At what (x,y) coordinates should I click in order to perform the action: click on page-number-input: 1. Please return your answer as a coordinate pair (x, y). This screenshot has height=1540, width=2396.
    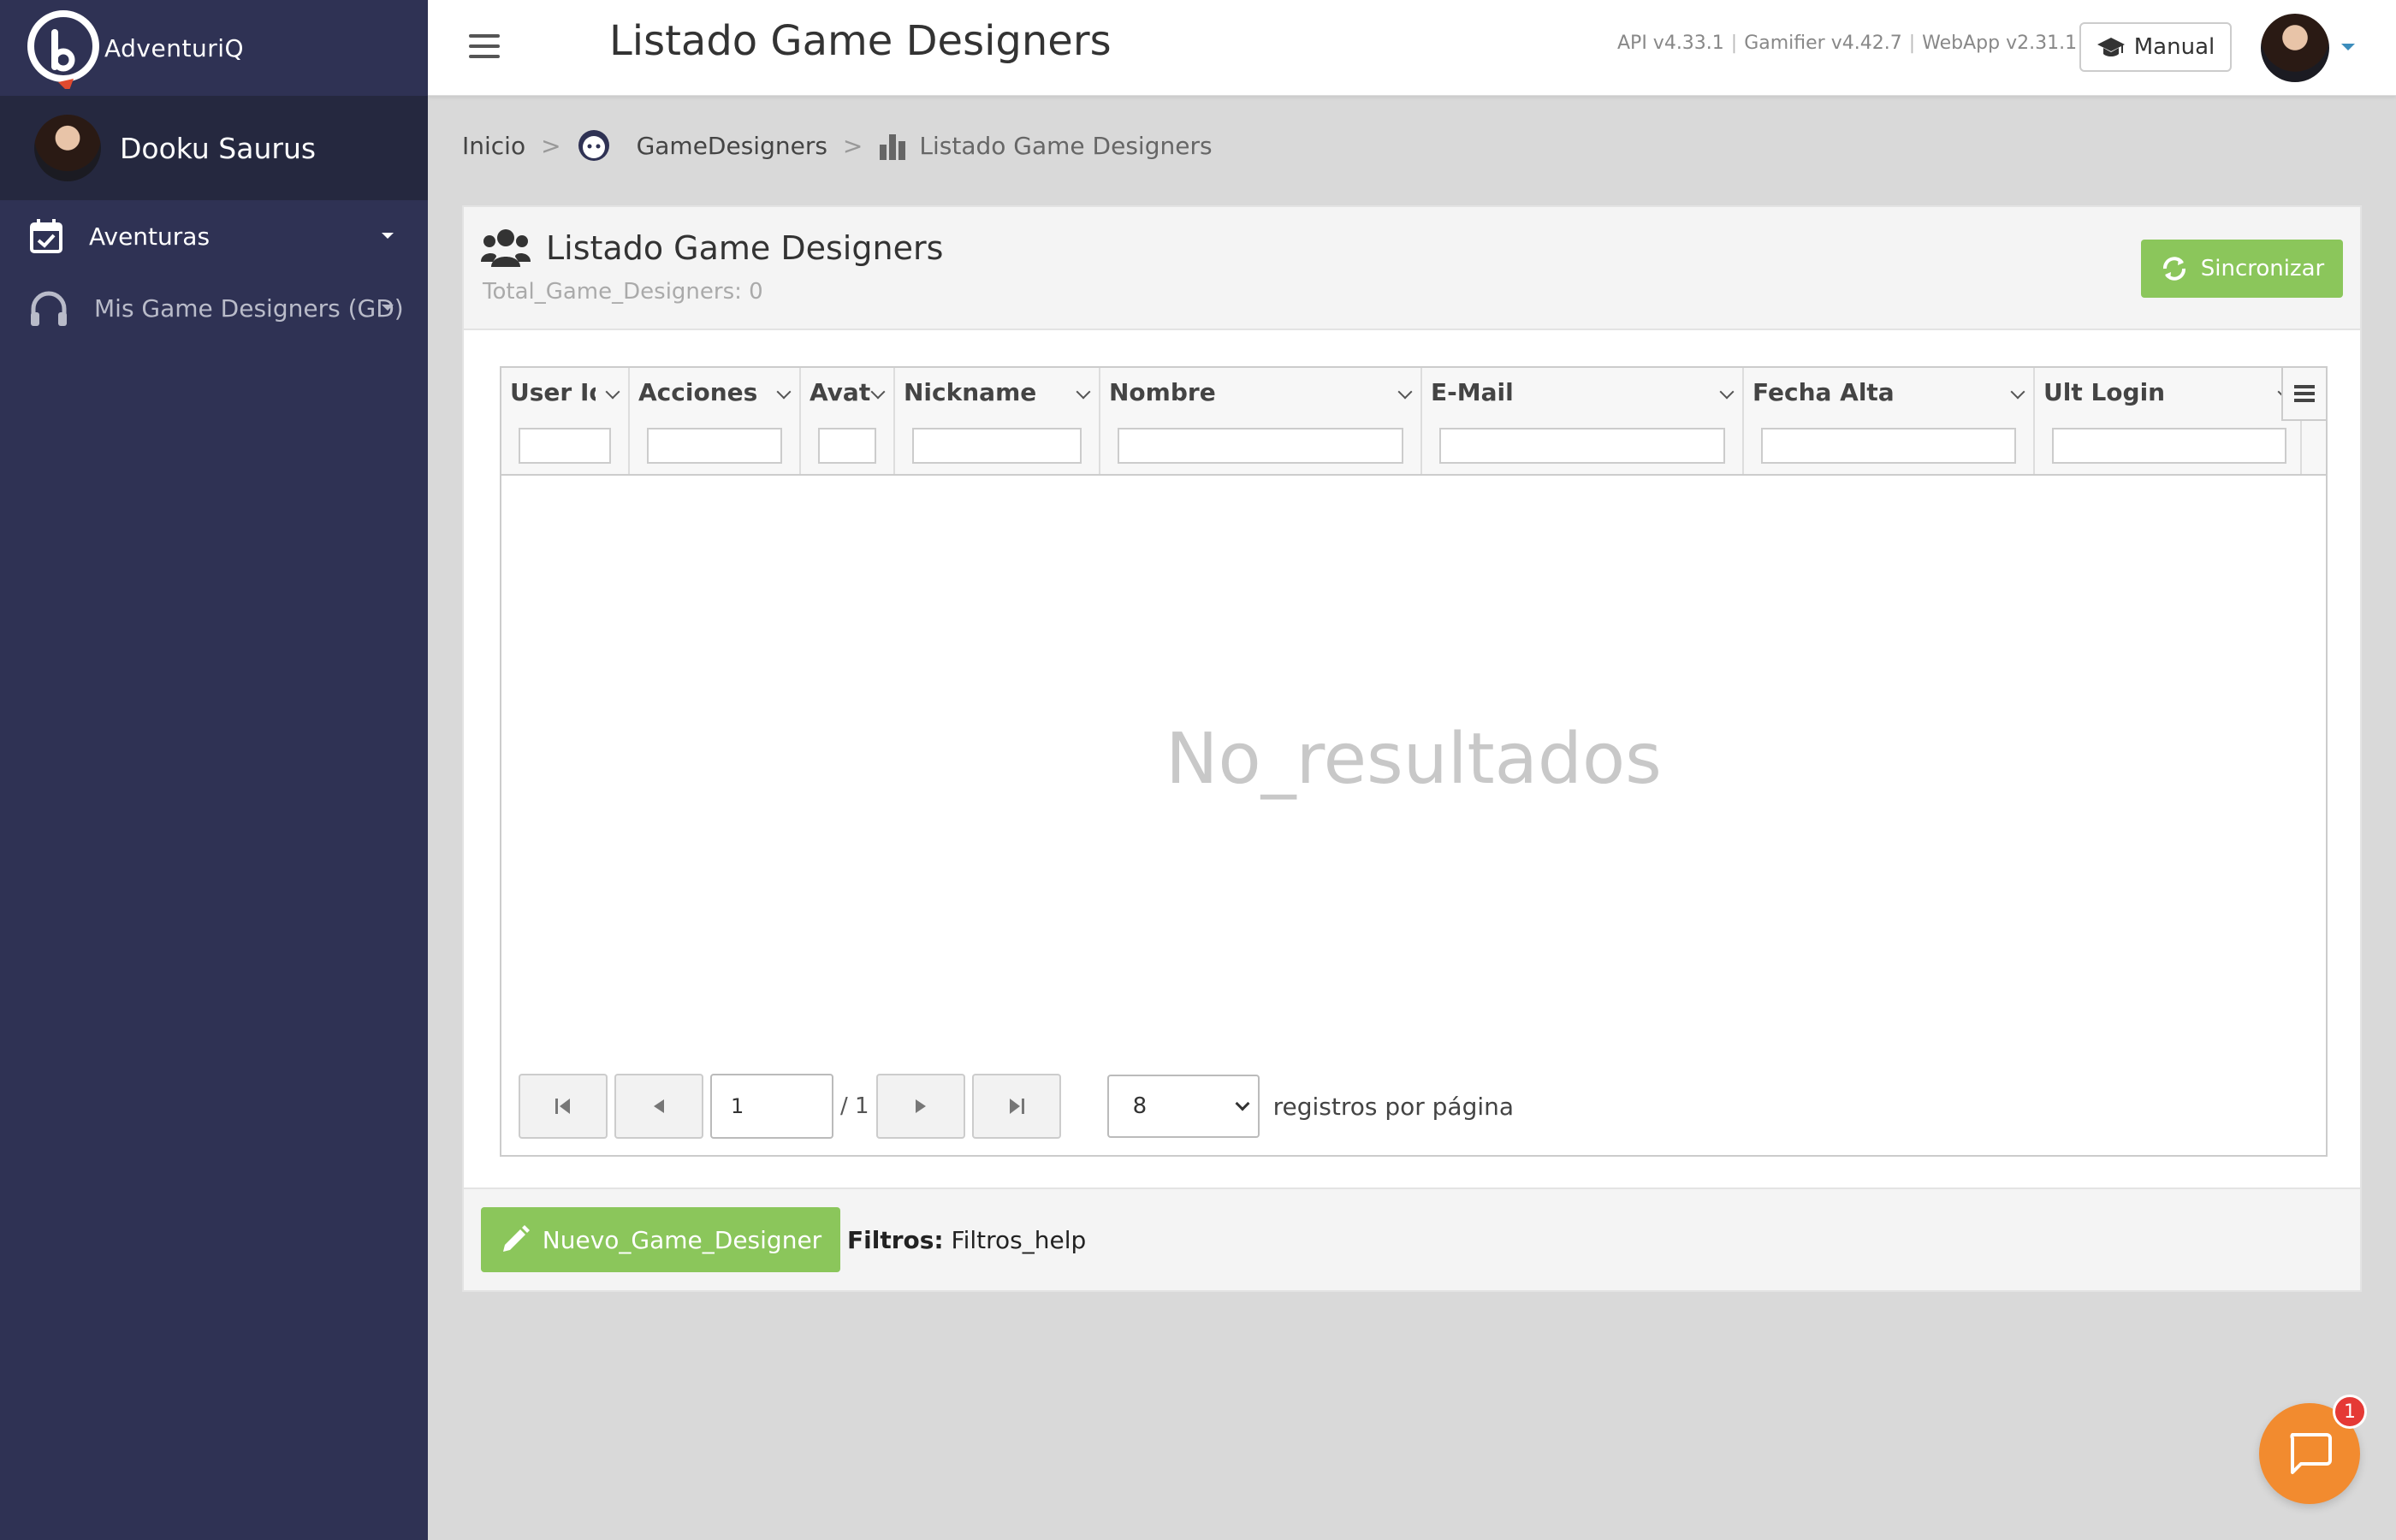
    Looking at the image, I should click on (771, 1106).